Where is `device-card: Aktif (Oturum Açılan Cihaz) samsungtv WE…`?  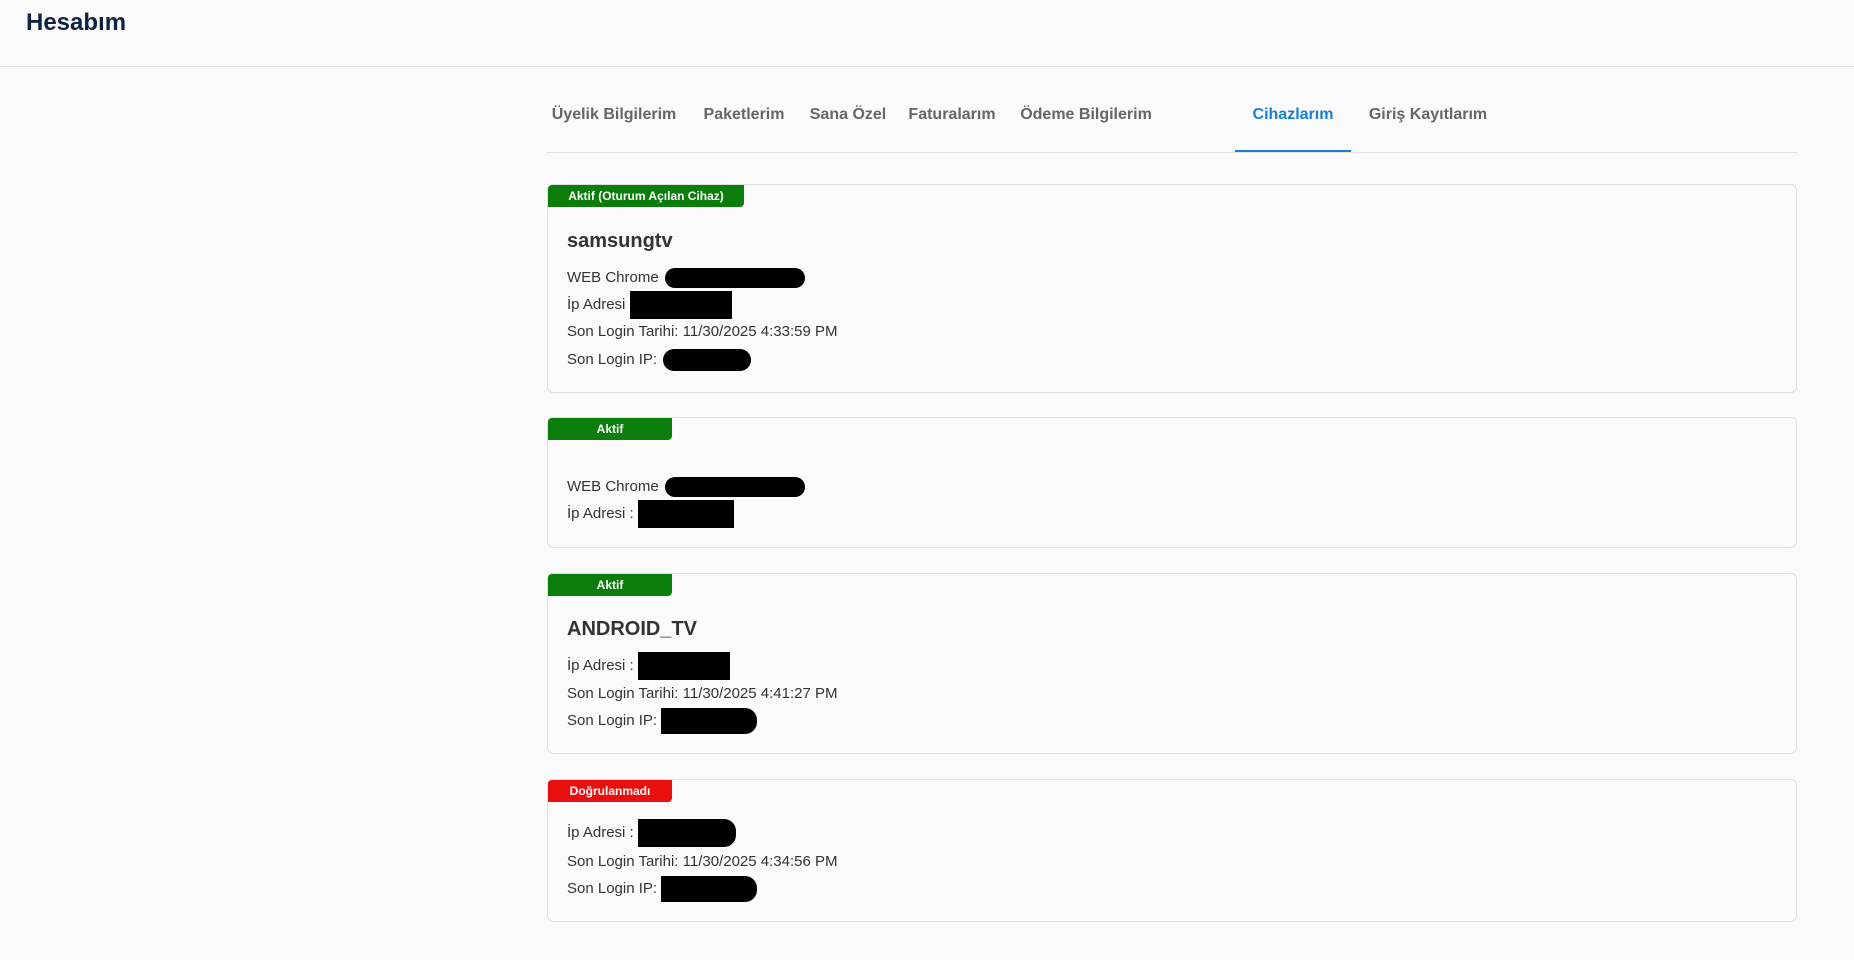 device-card: Aktif (Oturum Açılan Cihaz) samsungtv WE… is located at coordinates (1172, 288).